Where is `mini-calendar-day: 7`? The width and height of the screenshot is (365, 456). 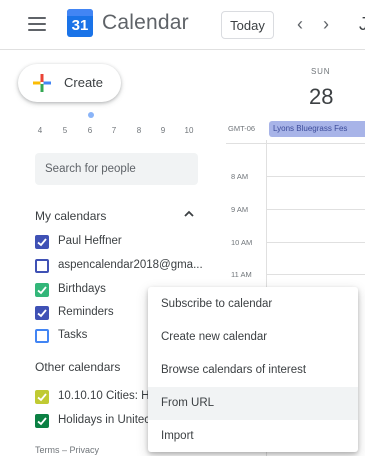
mini-calendar-day: 7 is located at coordinates (114, 130).